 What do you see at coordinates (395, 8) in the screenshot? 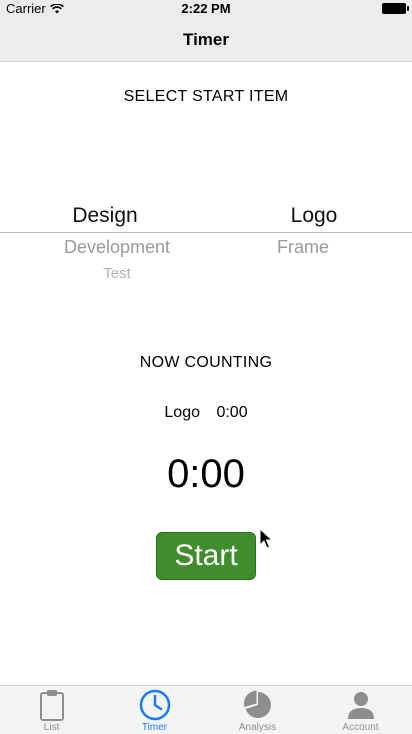
I see `battery-icon` at bounding box center [395, 8].